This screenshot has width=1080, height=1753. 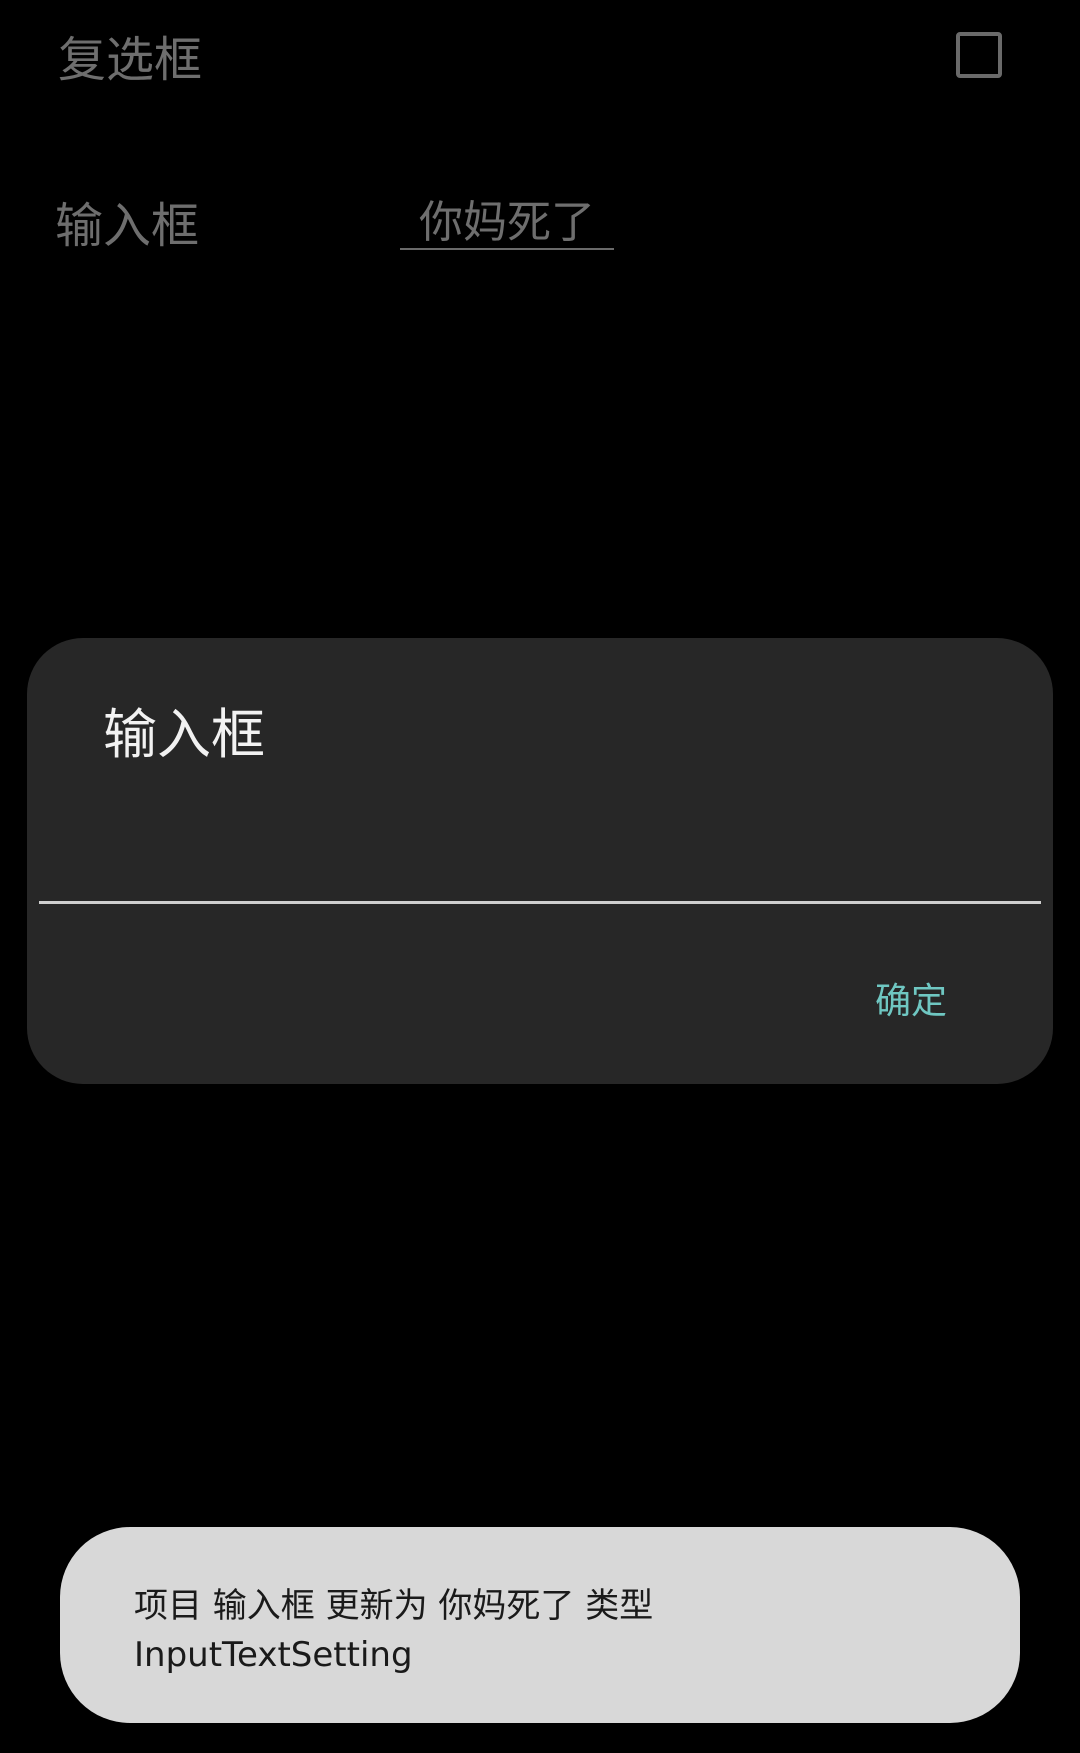 What do you see at coordinates (394, 1606) in the screenshot?
I see `toast-line-1: 项目 输入框 更新为 你妈死了 类型` at bounding box center [394, 1606].